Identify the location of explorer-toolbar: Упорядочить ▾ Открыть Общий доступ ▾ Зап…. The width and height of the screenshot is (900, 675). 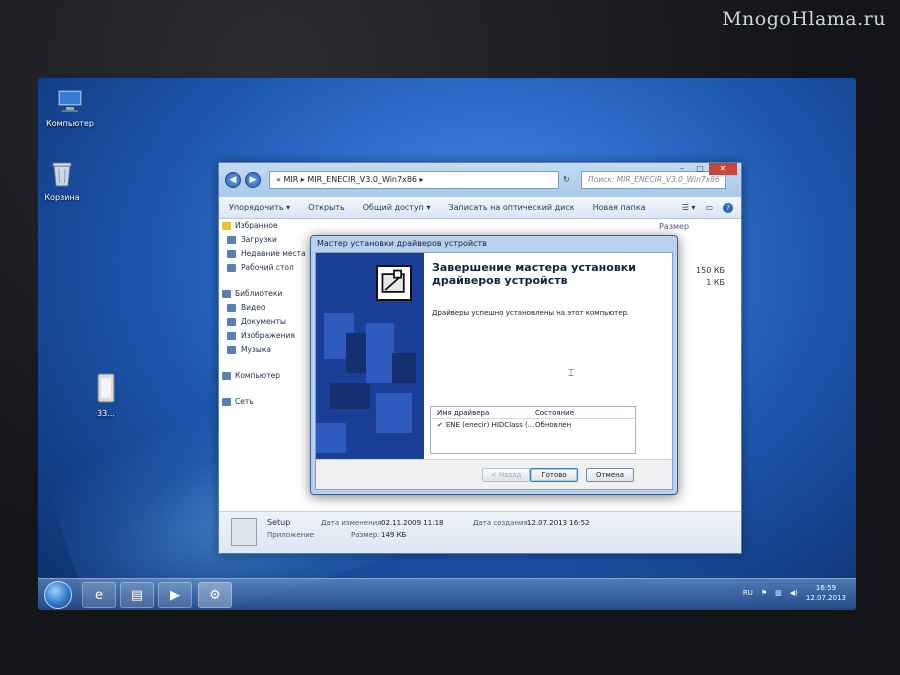
(480, 208).